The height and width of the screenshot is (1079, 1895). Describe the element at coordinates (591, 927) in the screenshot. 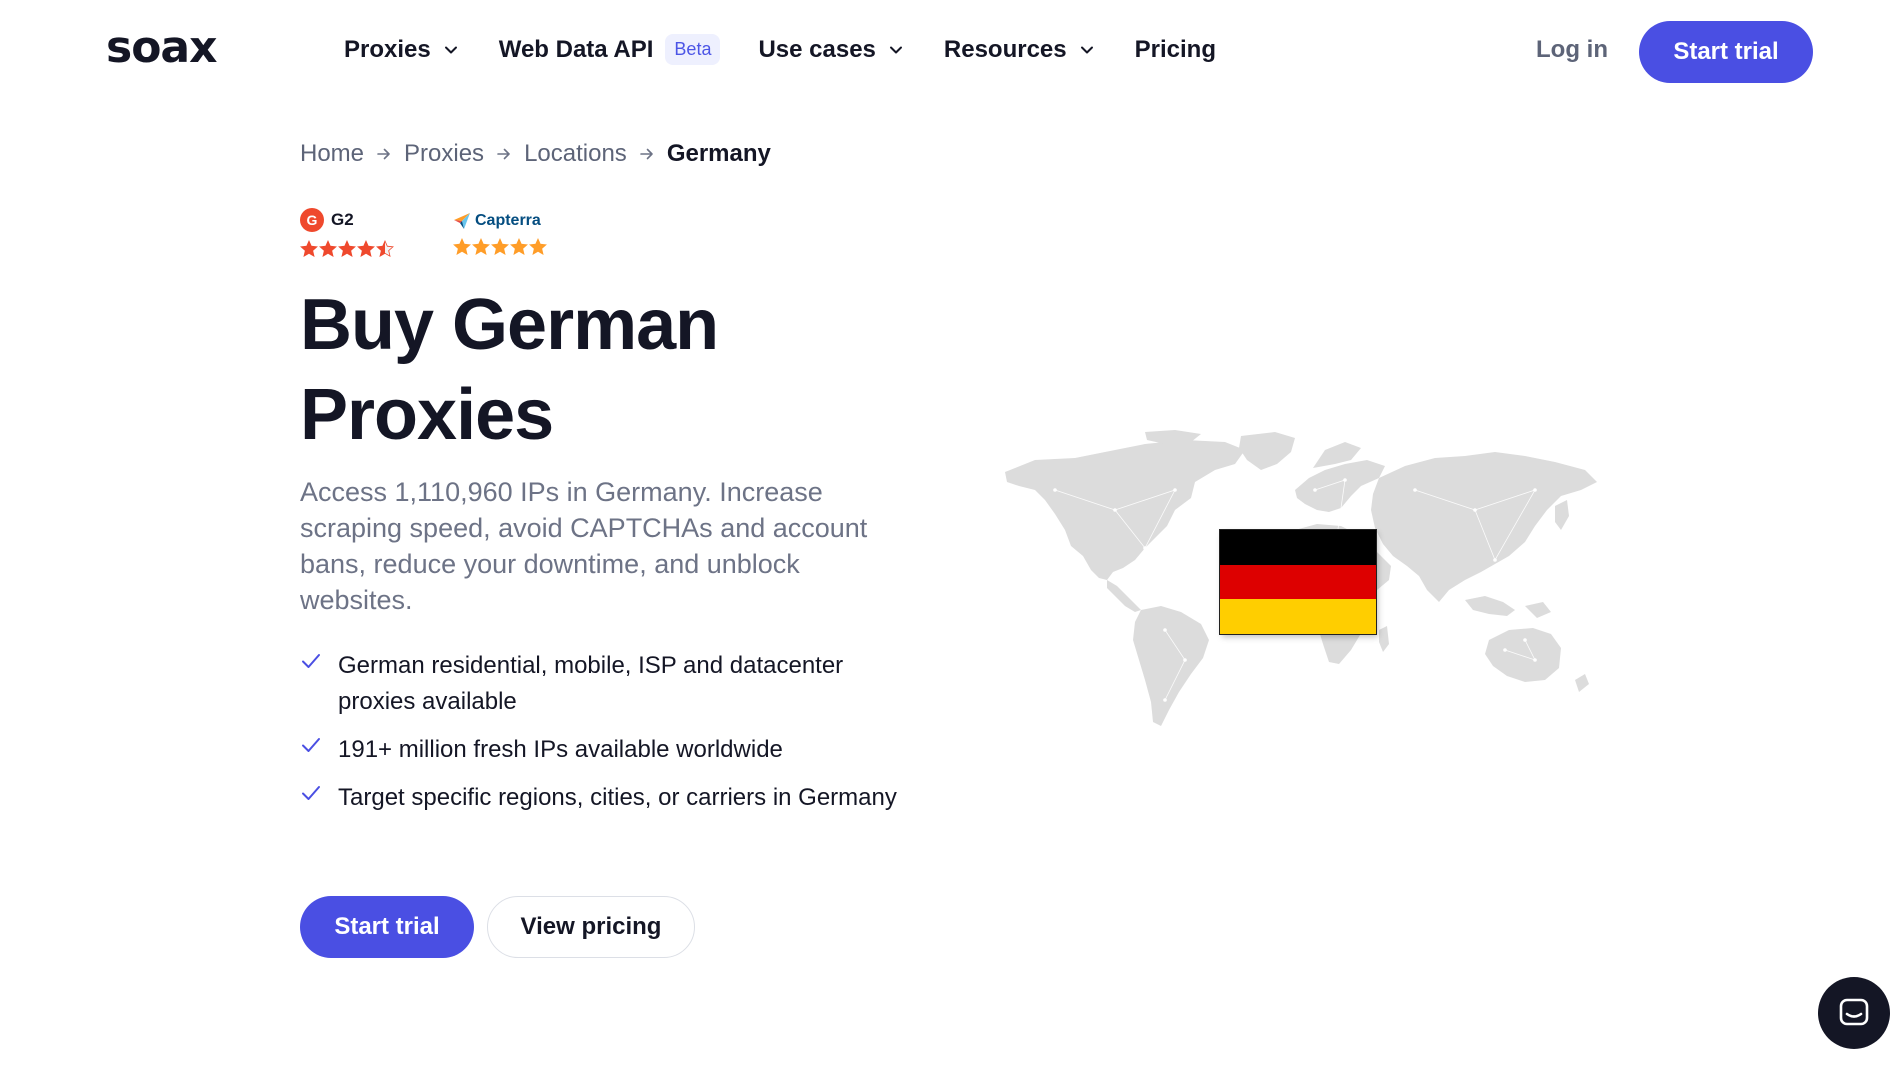

I see `view-pricing-button: View pricing` at that location.